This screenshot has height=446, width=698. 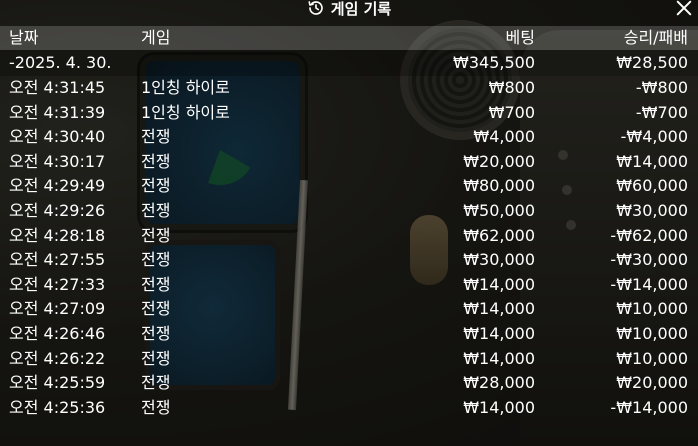 I want to click on row-result: ₩14,000, so click(x=652, y=161).